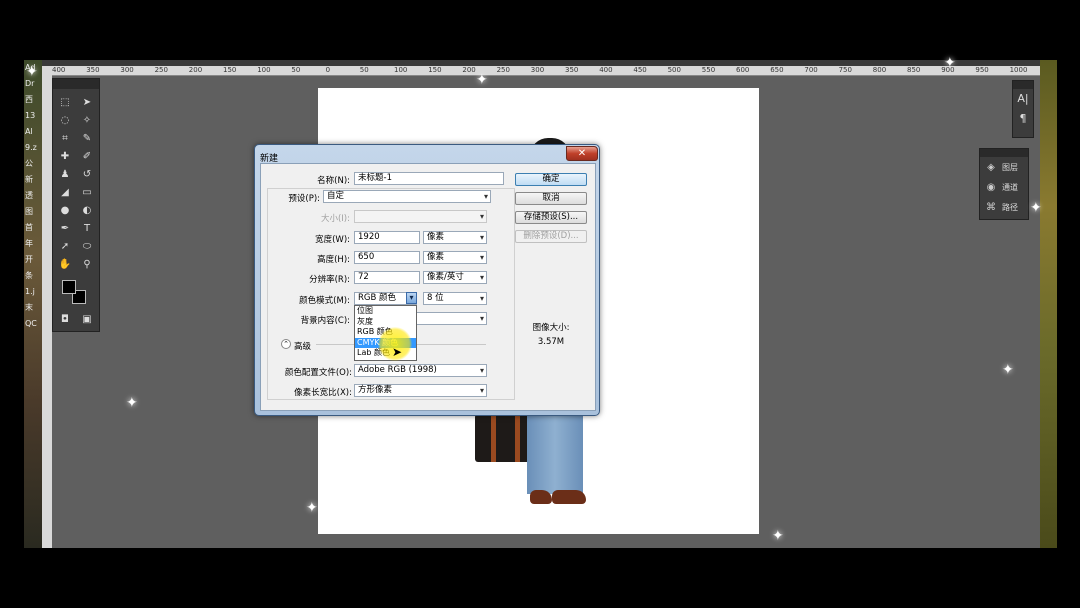 The width and height of the screenshot is (1080, 608). What do you see at coordinates (385, 311) in the screenshot?
I see `color-mode-option: 位图` at bounding box center [385, 311].